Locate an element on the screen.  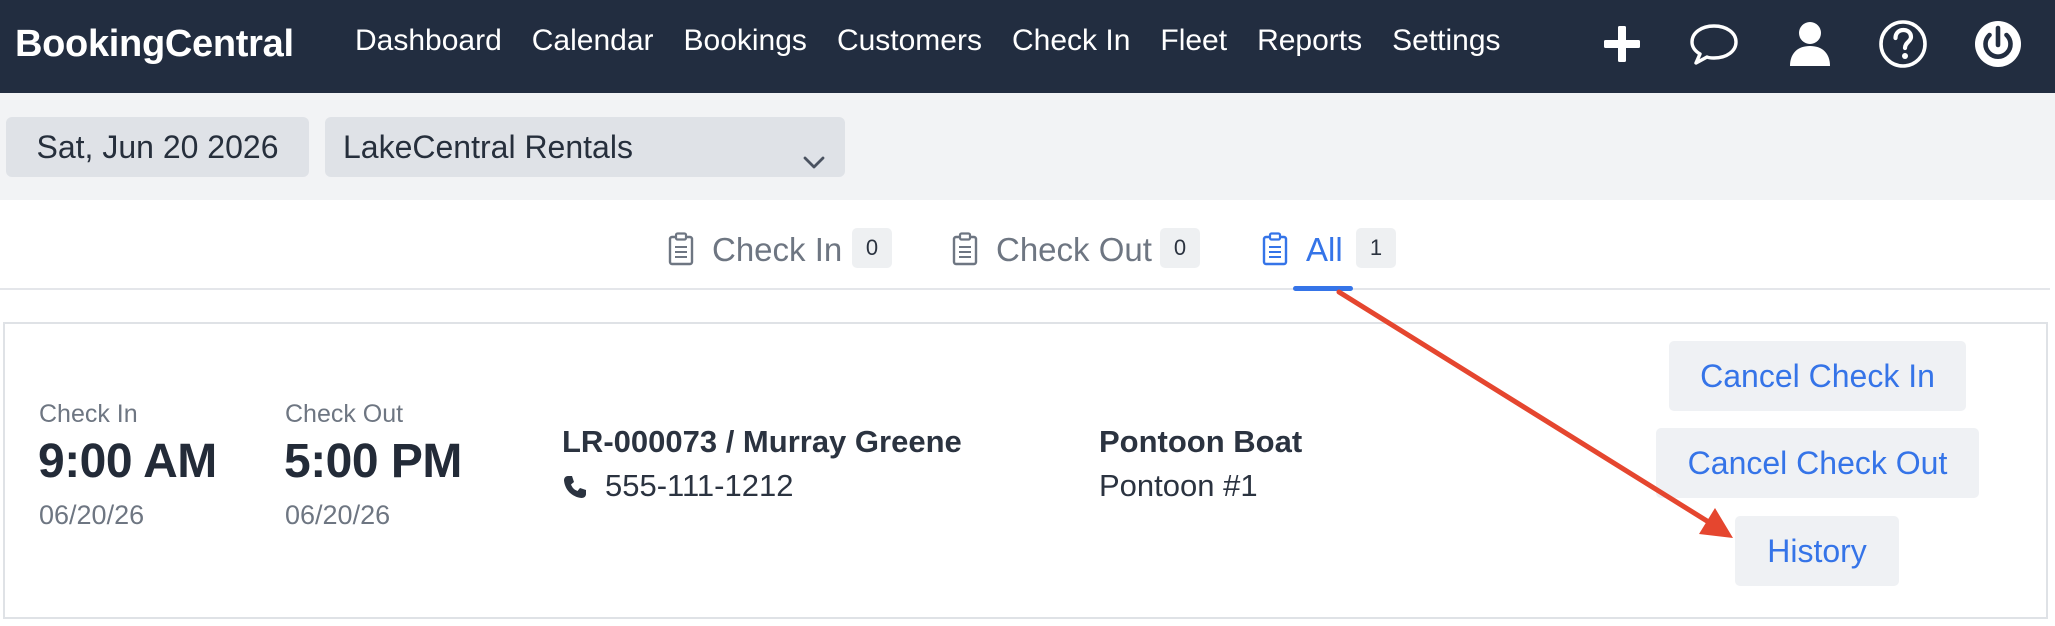
check-out-date: 06/20/26 is located at coordinates (338, 515).